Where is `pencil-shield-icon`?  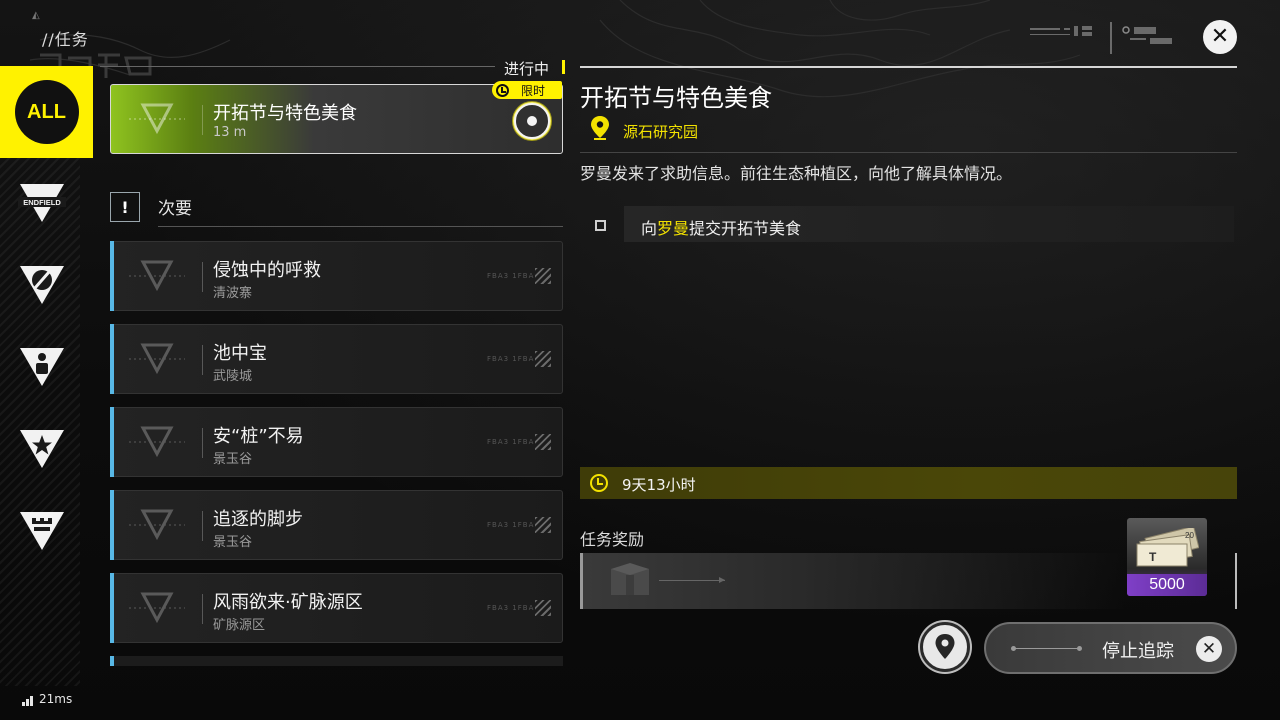
pencil-shield-icon is located at coordinates (42, 285).